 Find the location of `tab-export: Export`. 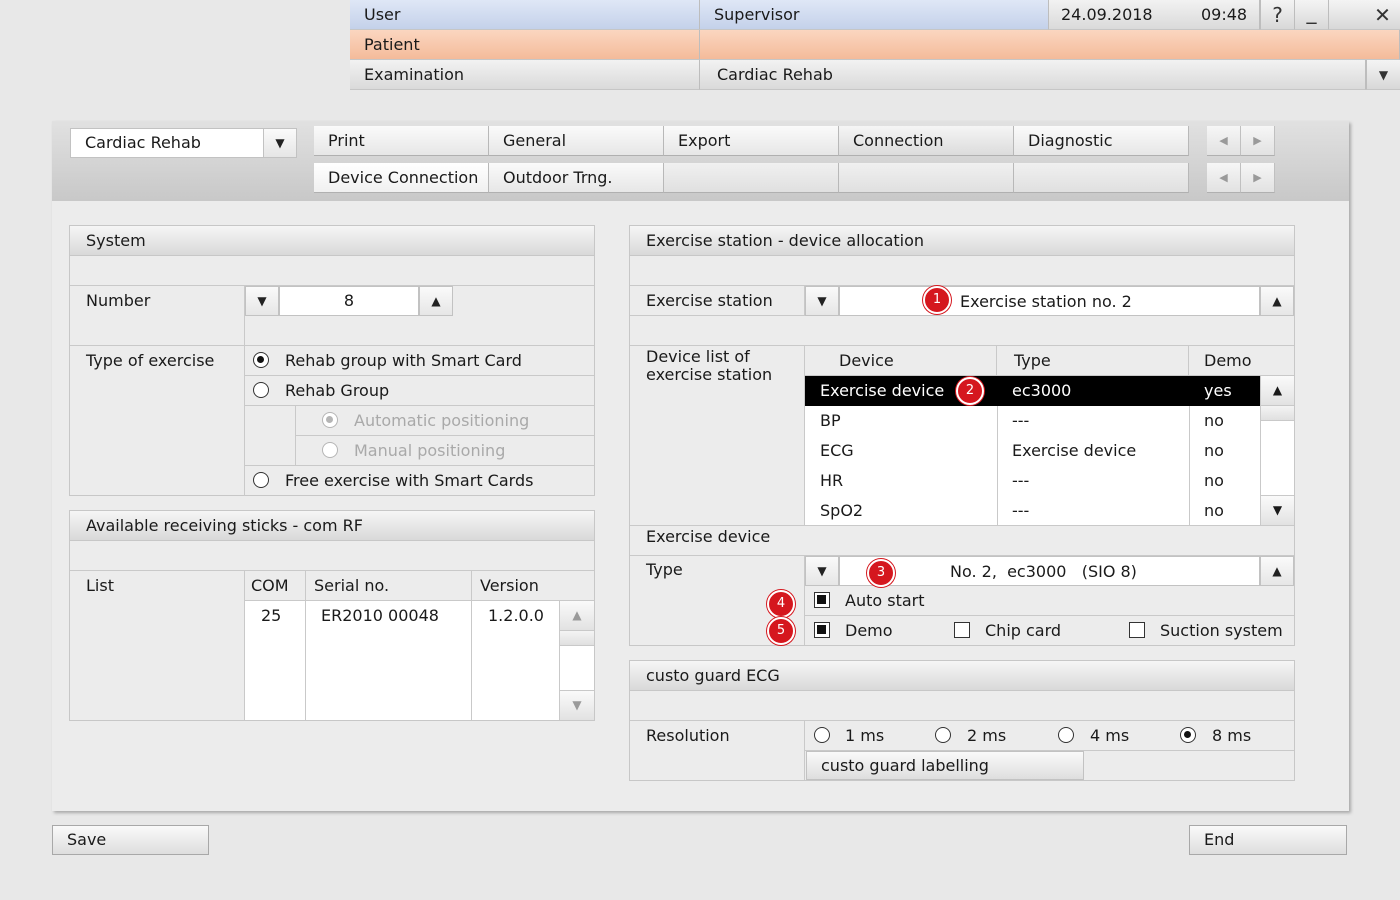

tab-export: Export is located at coordinates (751, 141).